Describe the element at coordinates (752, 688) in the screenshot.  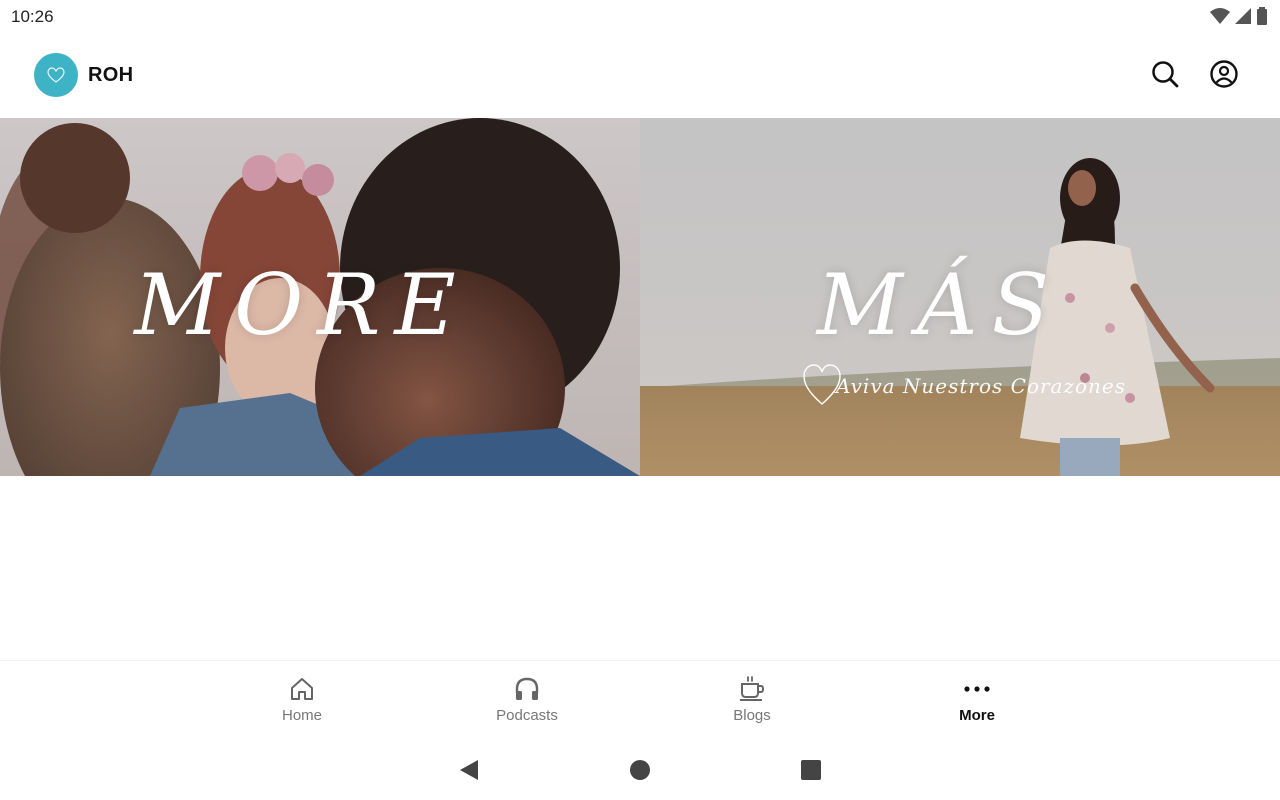
I see `coffee-cup-icon` at that location.